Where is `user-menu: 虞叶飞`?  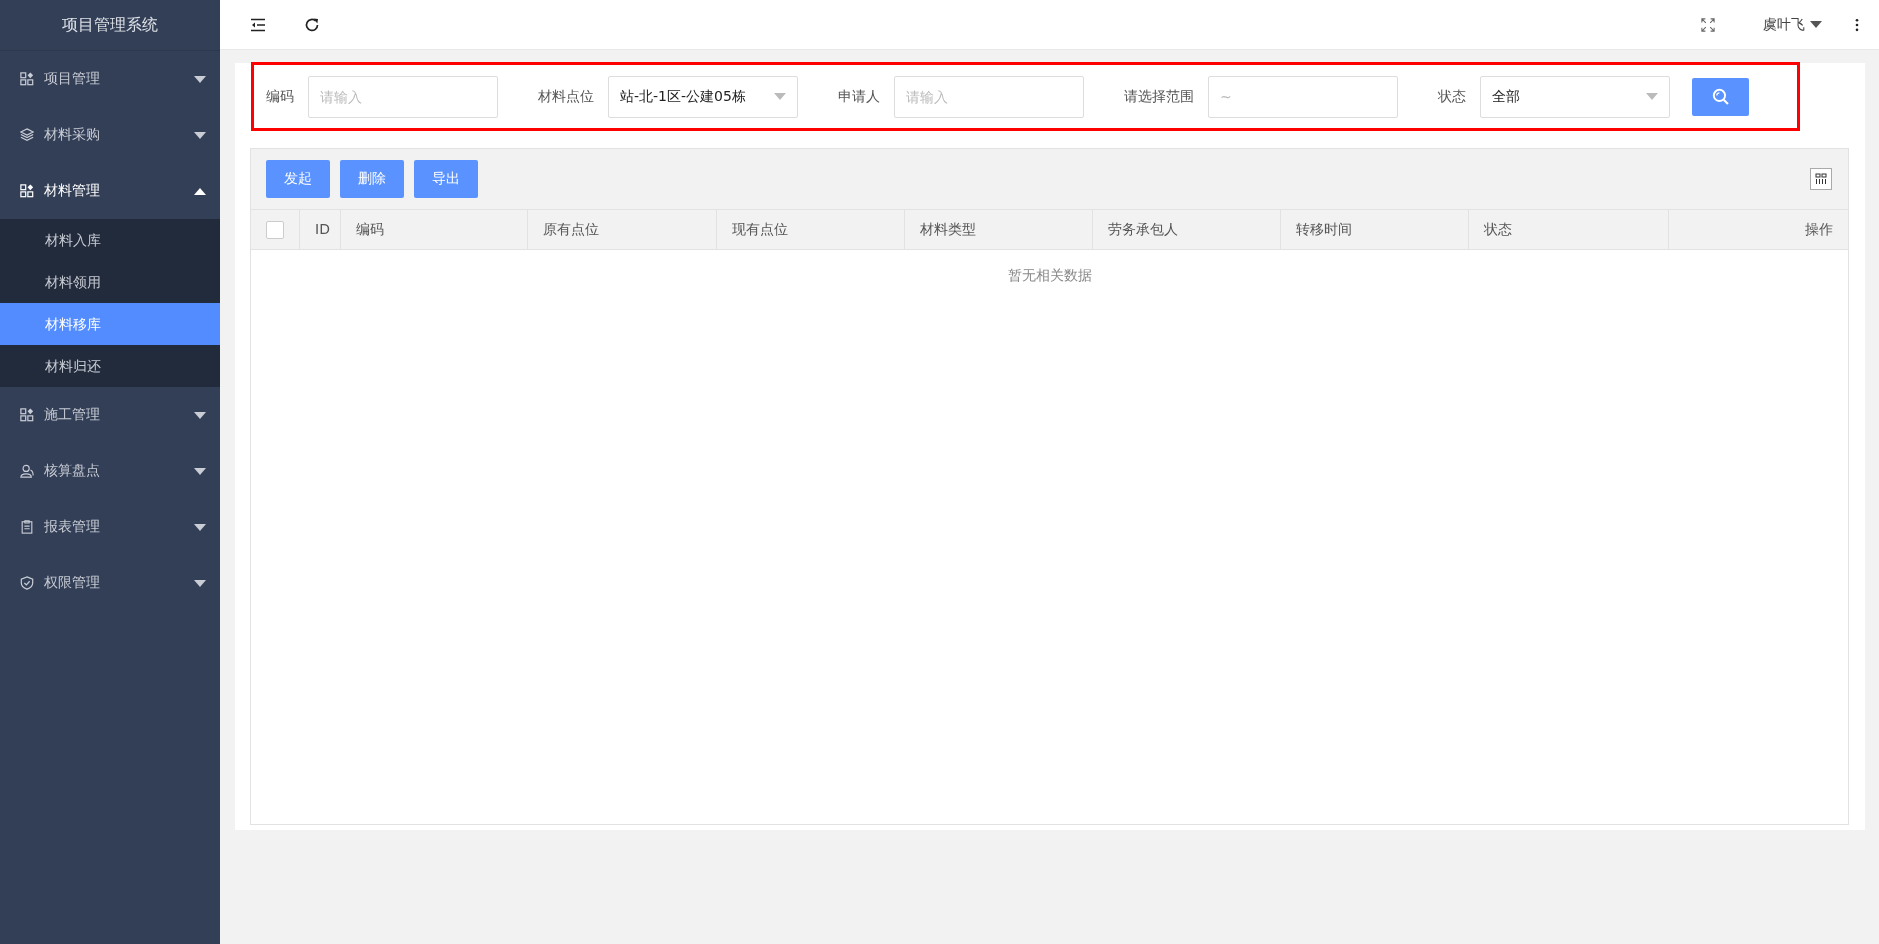
user-menu: 虞叶飞 is located at coordinates (1792, 24).